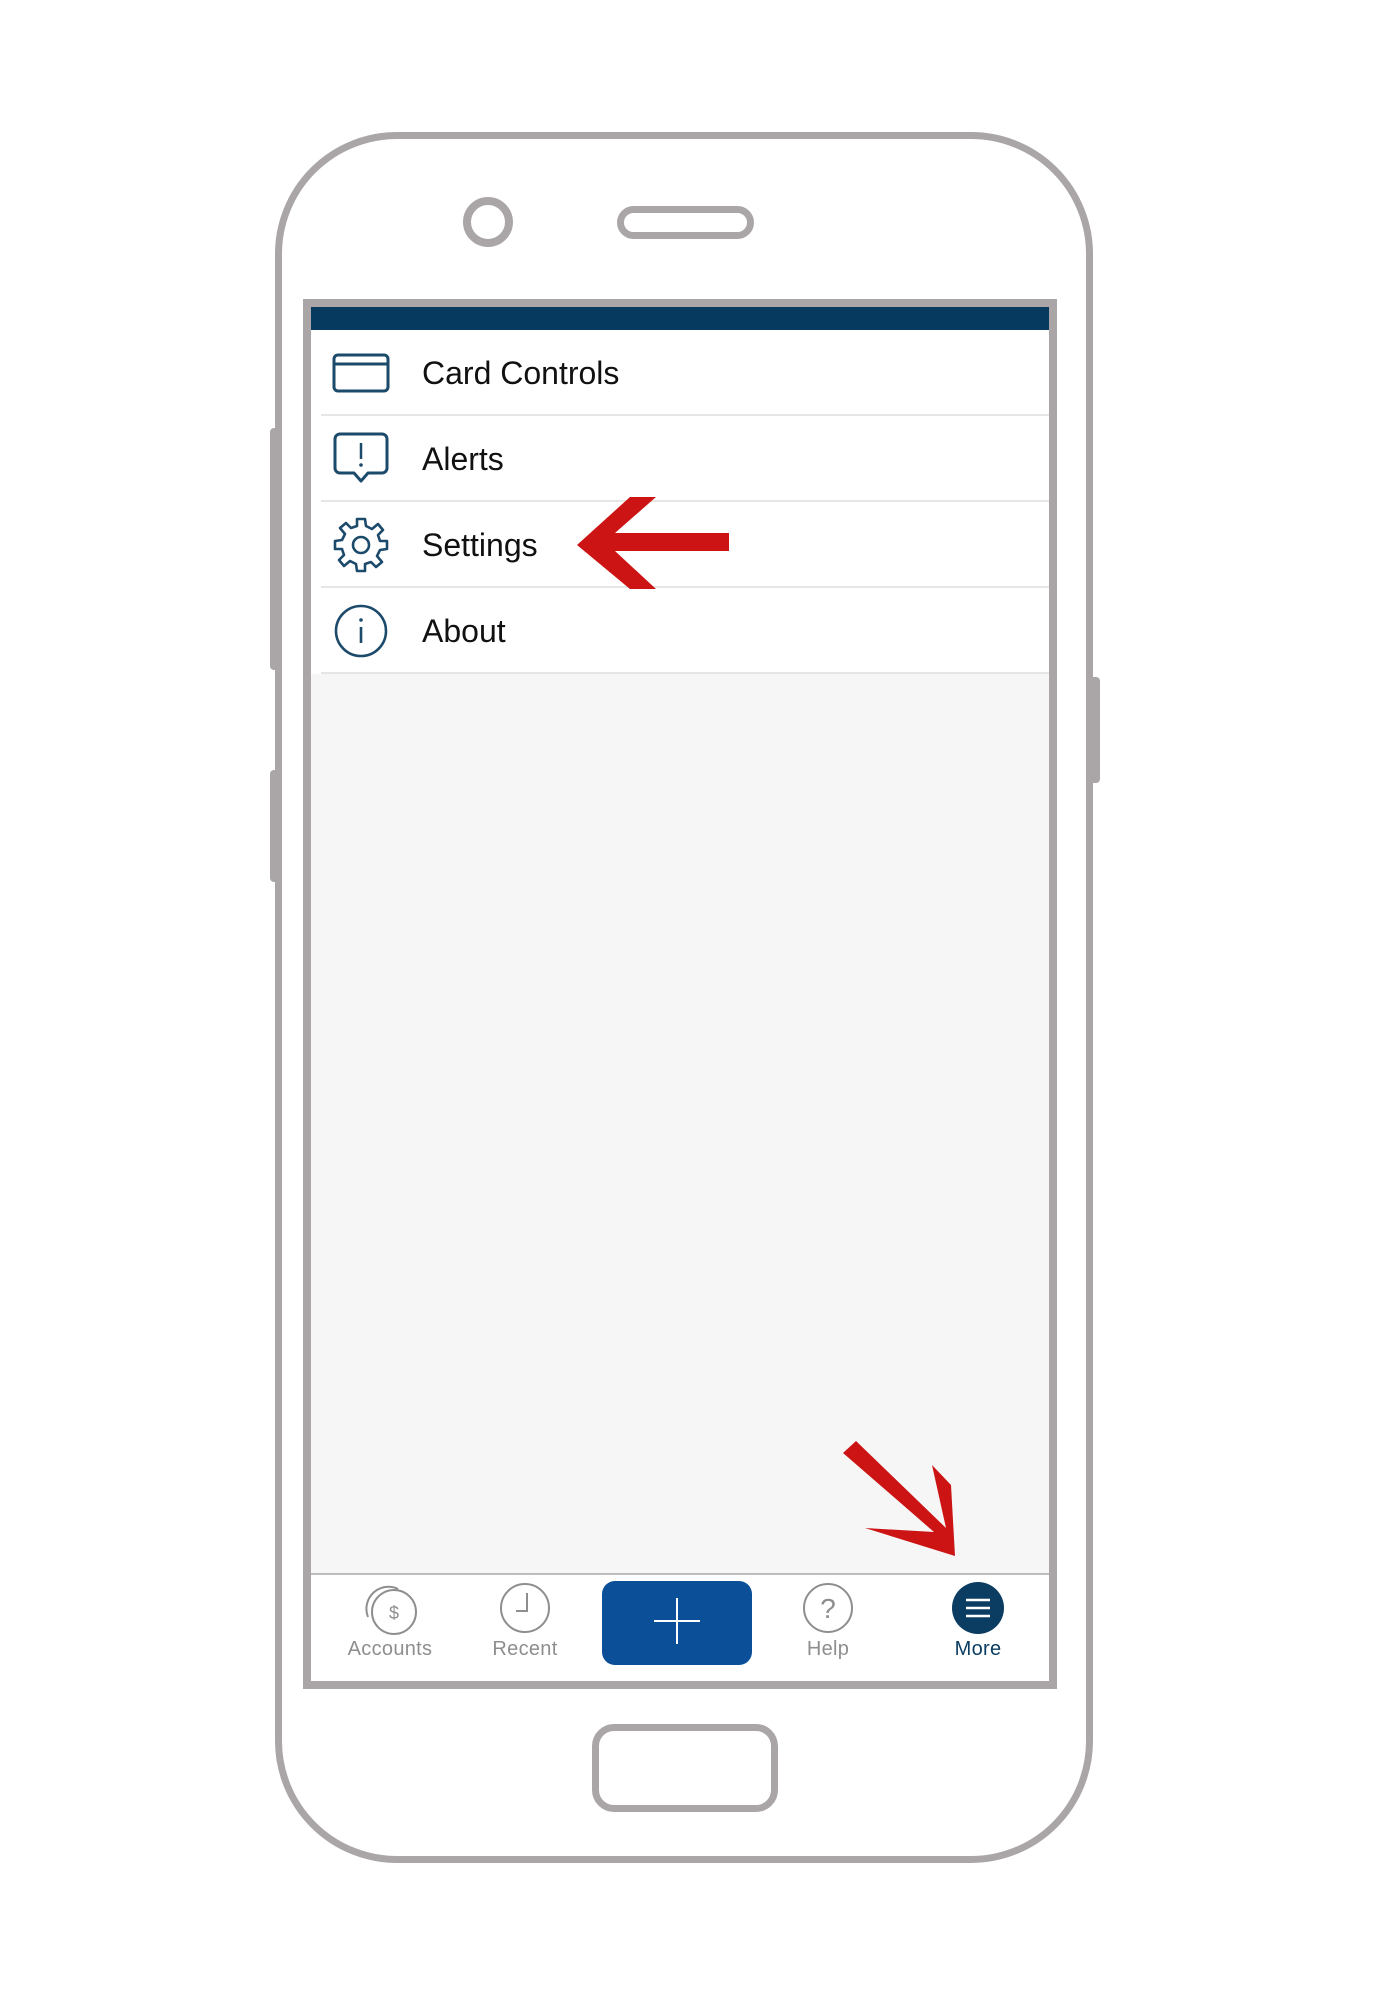 The height and width of the screenshot is (1999, 1382). I want to click on question-circle-icon: ?, so click(828, 1611).